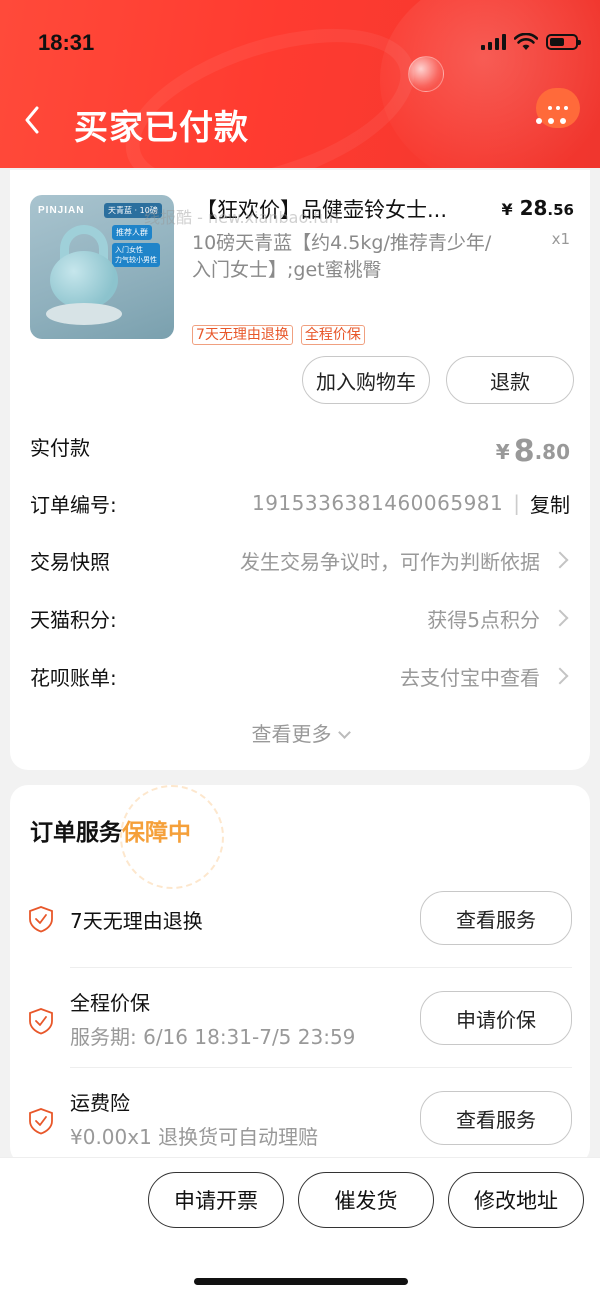  I want to click on paid-amount-row: 实付款 ¥ 8.80, so click(300, 447).